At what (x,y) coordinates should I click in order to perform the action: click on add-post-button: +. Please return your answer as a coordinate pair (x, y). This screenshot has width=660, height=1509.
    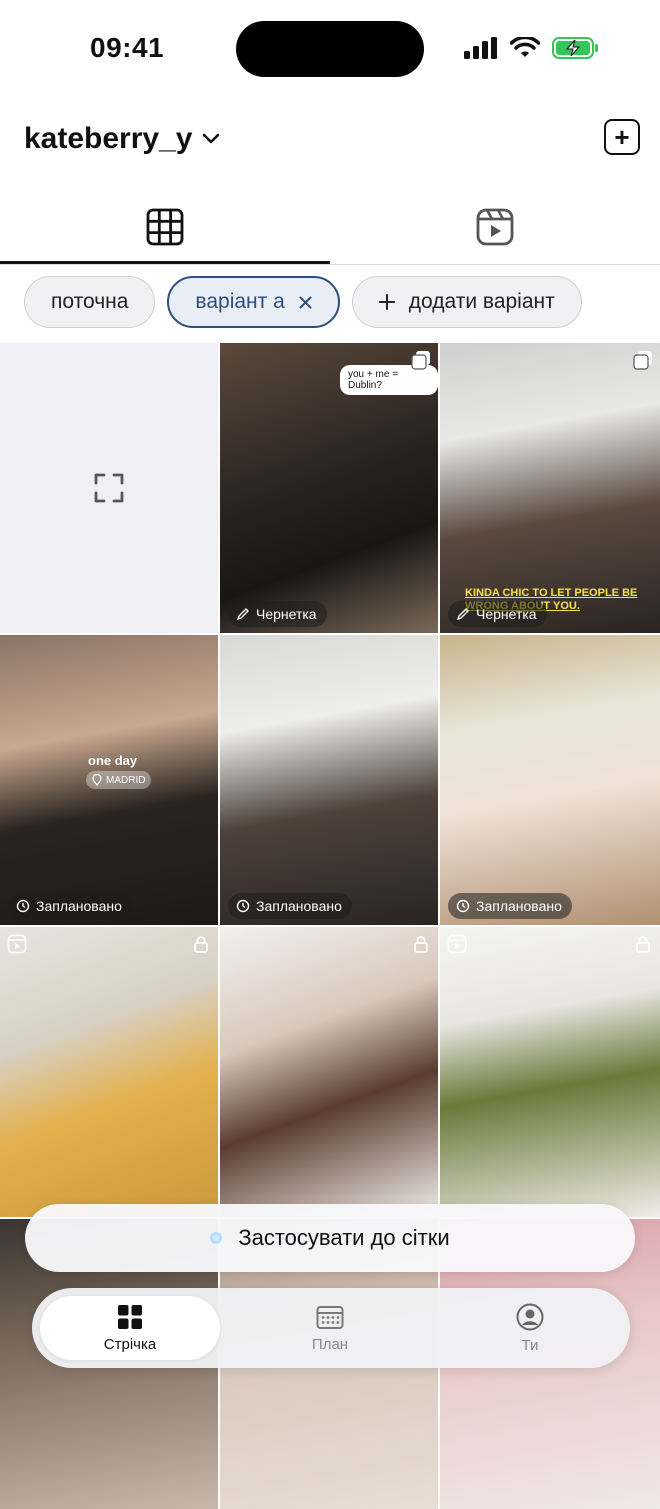
    Looking at the image, I should click on (622, 137).